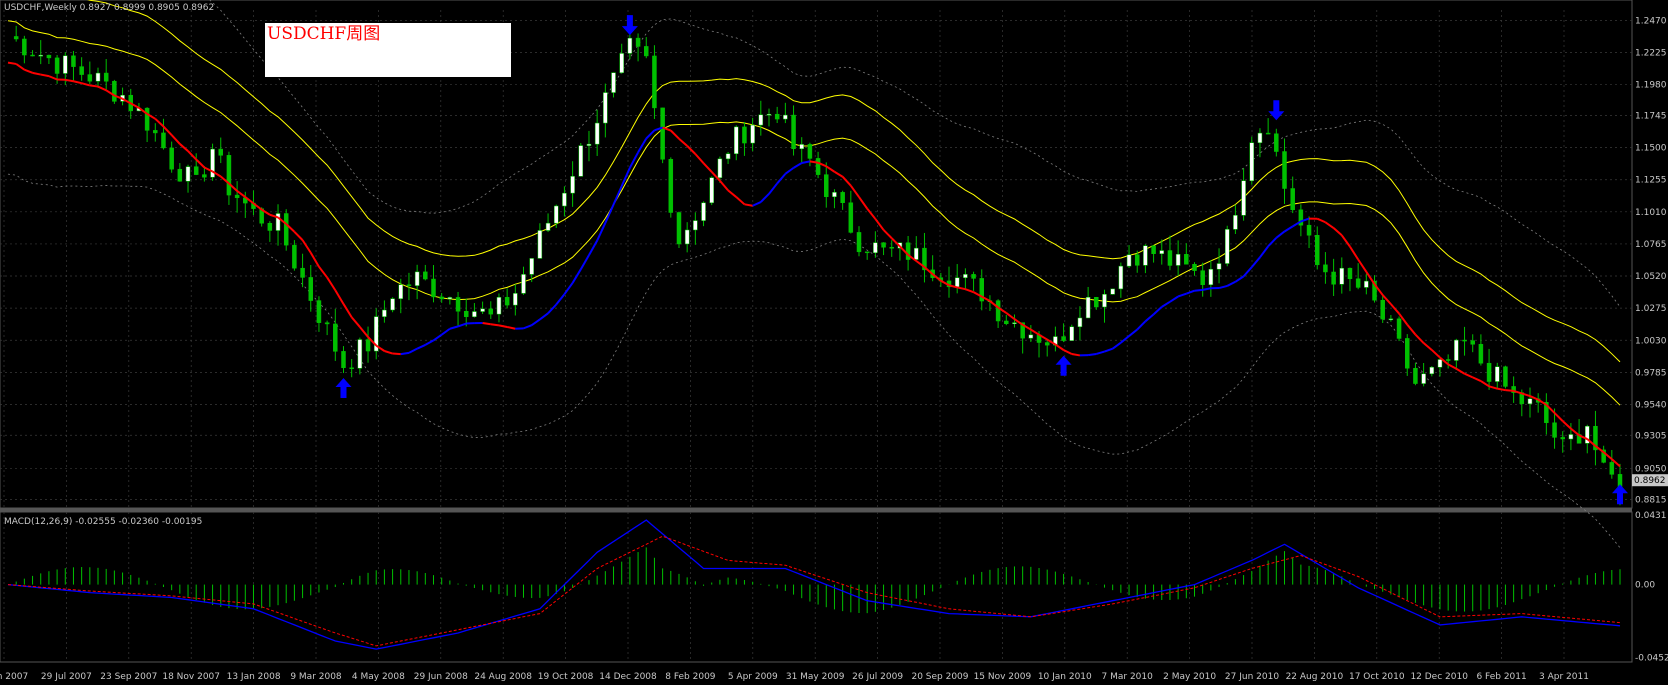 The height and width of the screenshot is (685, 1668). Describe the element at coordinates (324, 34) in the screenshot. I see `annotation-text: USDCHF周图` at that location.